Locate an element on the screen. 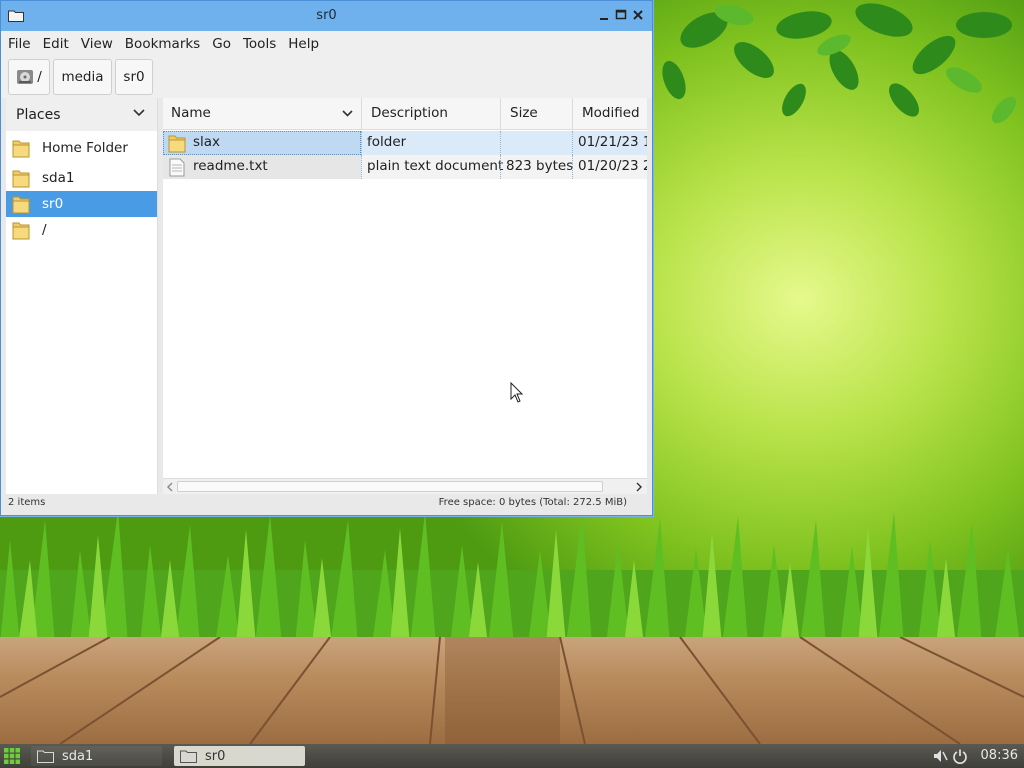  file-modified: 01/20/23 2 is located at coordinates (612, 166).